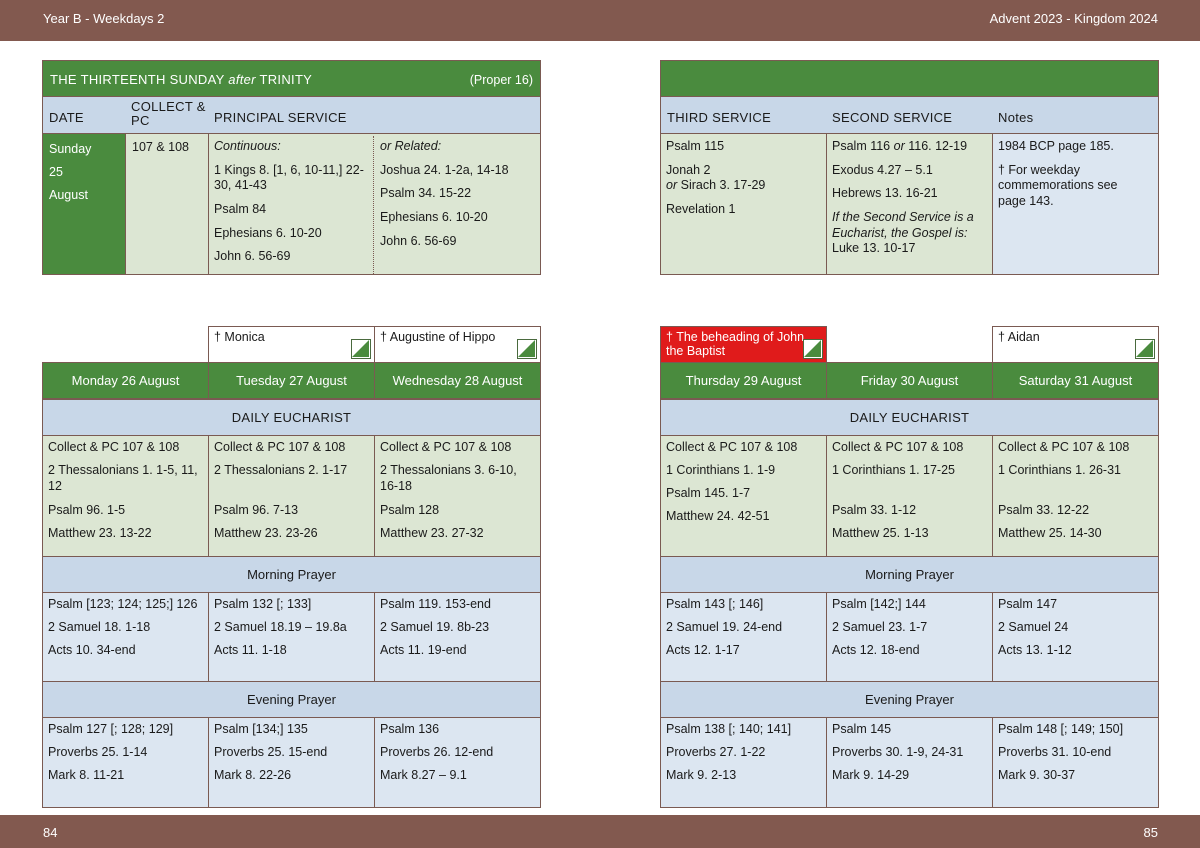 This screenshot has height=848, width=1200. What do you see at coordinates (123, 604) in the screenshot?
I see `morning-reading: Psalm [123; 124; 125;] 126` at bounding box center [123, 604].